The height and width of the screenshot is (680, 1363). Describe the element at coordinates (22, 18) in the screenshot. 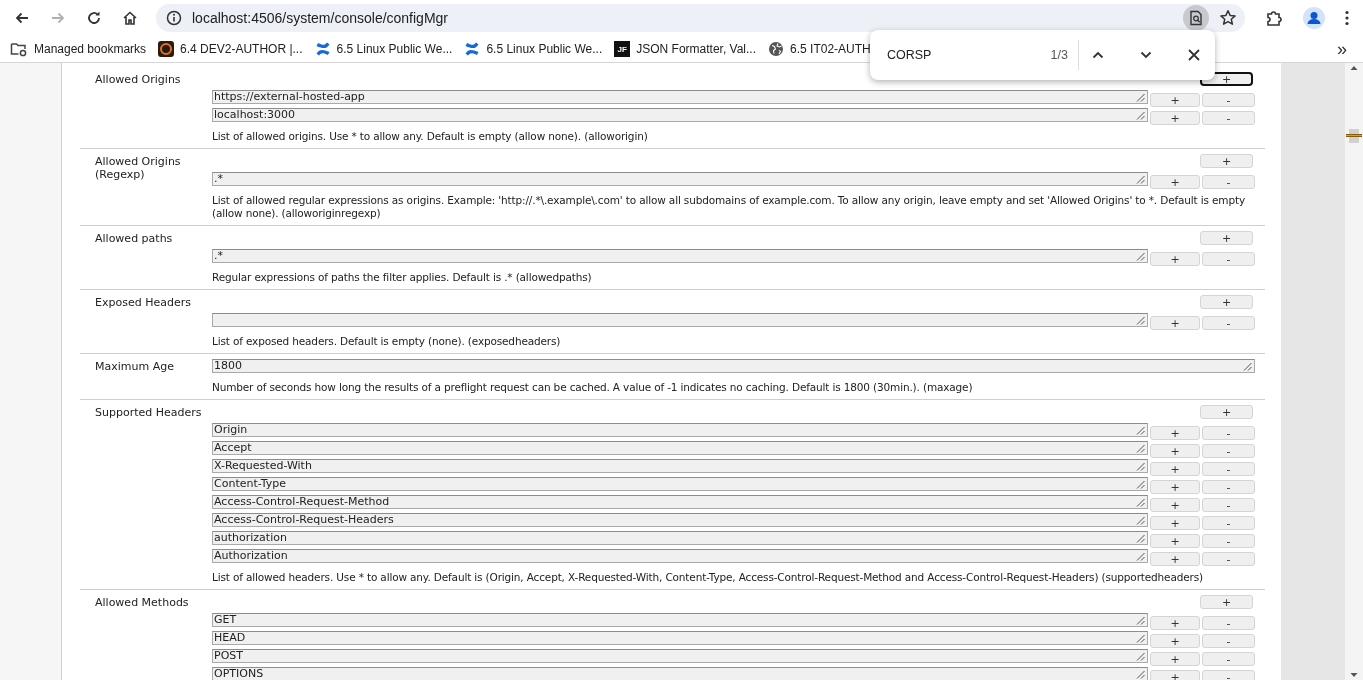

I see `back-icon` at that location.